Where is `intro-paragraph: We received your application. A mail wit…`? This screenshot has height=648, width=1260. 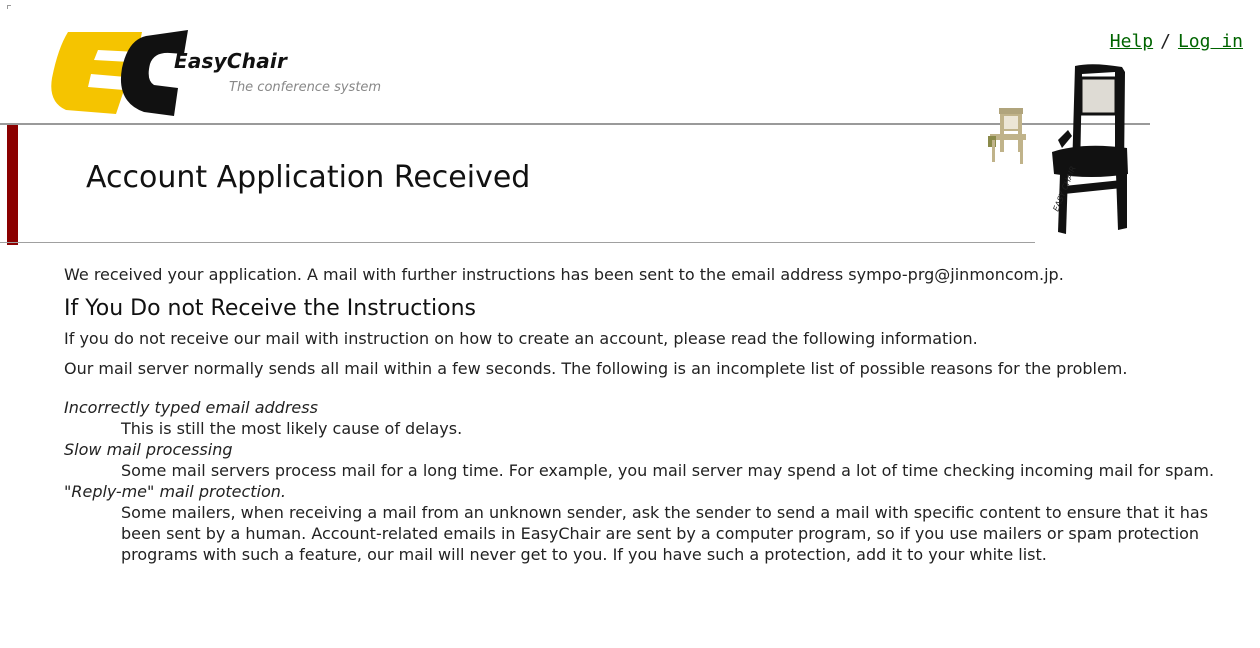
intro-paragraph: We received your application. A mail wit… is located at coordinates (564, 274).